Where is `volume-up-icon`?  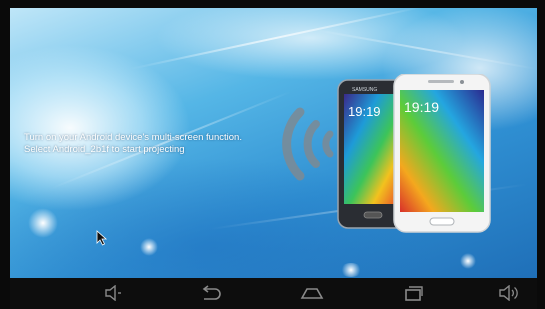
volume-up-icon is located at coordinates (508, 293).